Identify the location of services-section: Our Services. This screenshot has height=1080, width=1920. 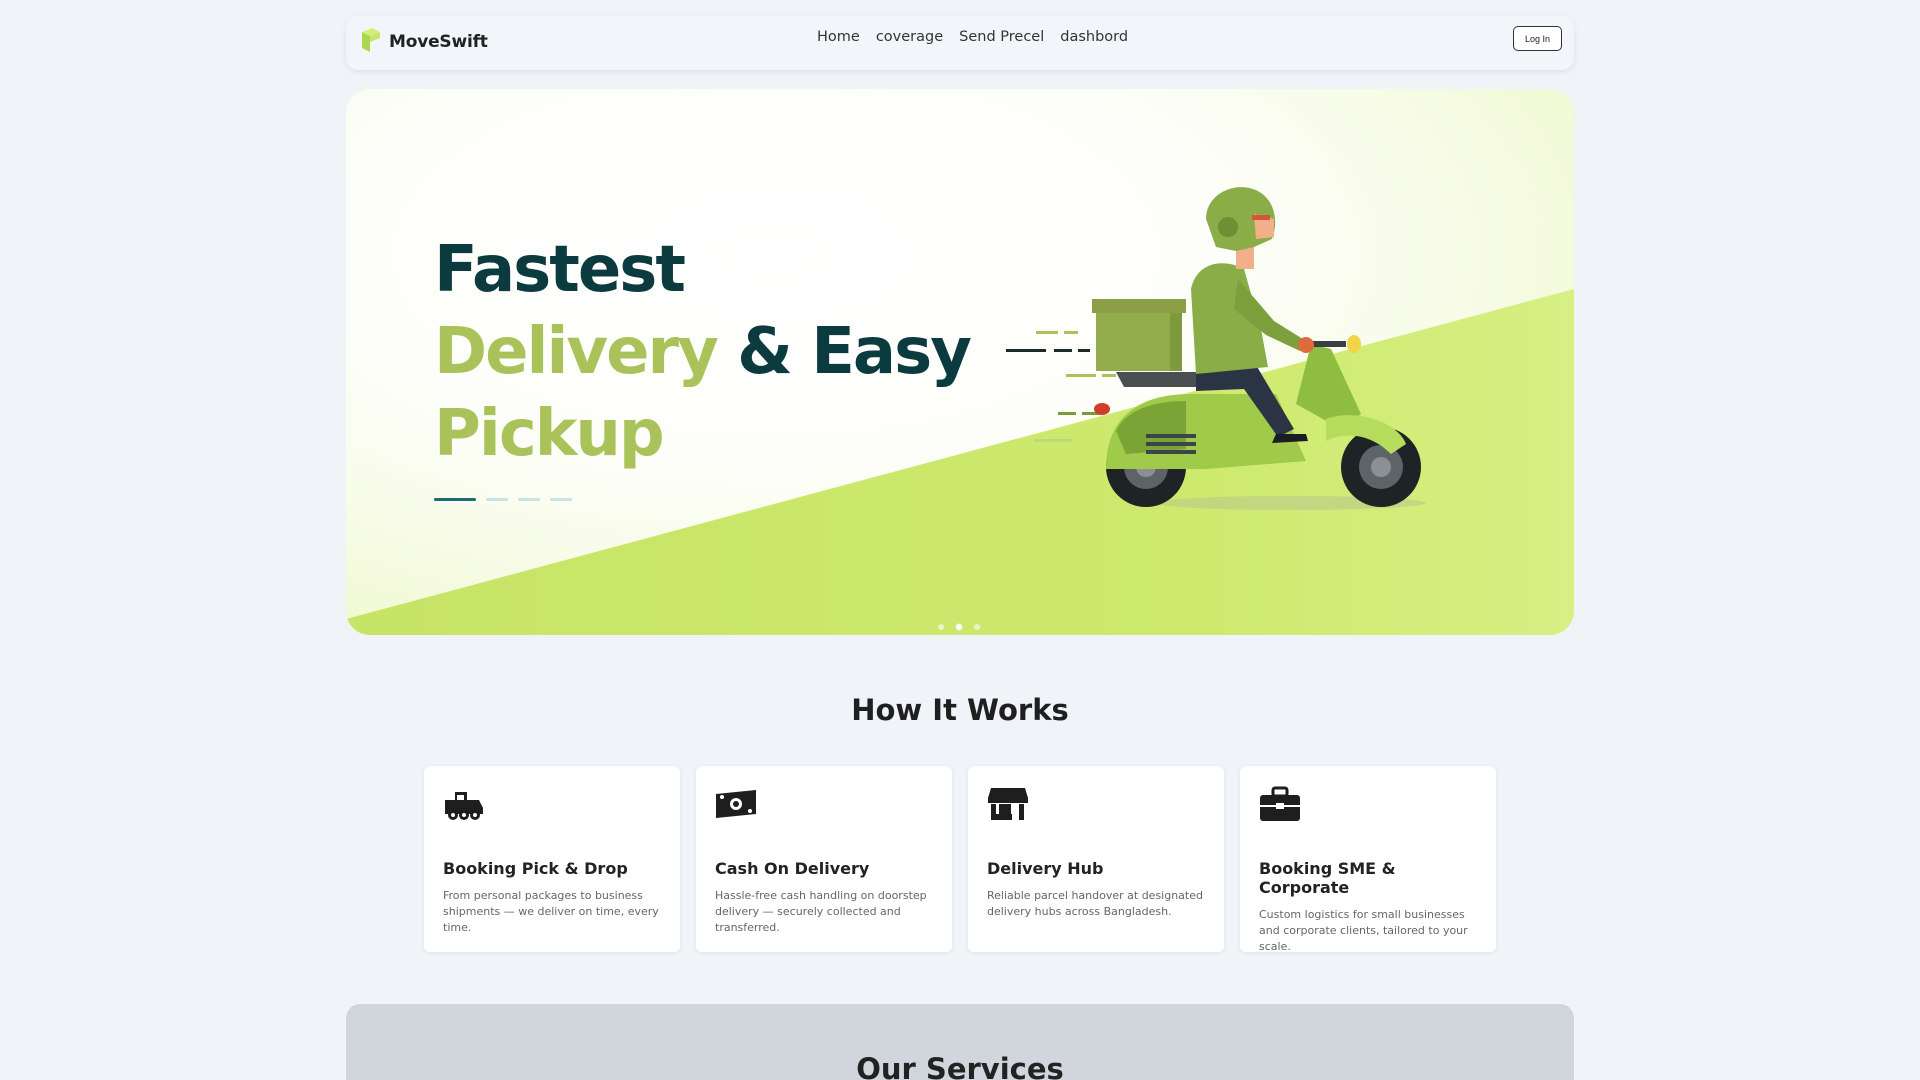
(960, 1042).